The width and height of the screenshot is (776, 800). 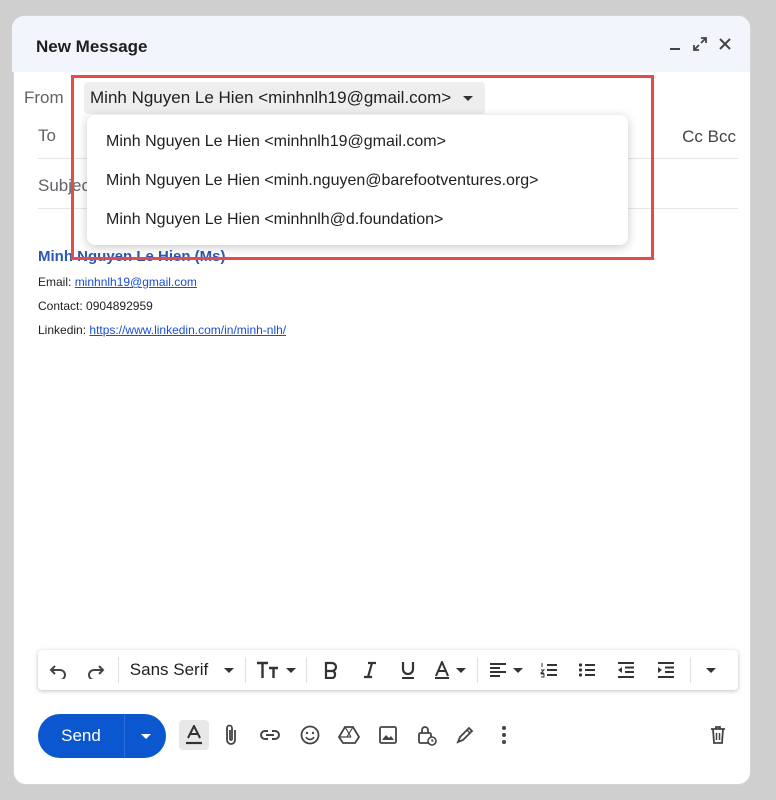 What do you see at coordinates (231, 735) in the screenshot?
I see `attach-icon` at bounding box center [231, 735].